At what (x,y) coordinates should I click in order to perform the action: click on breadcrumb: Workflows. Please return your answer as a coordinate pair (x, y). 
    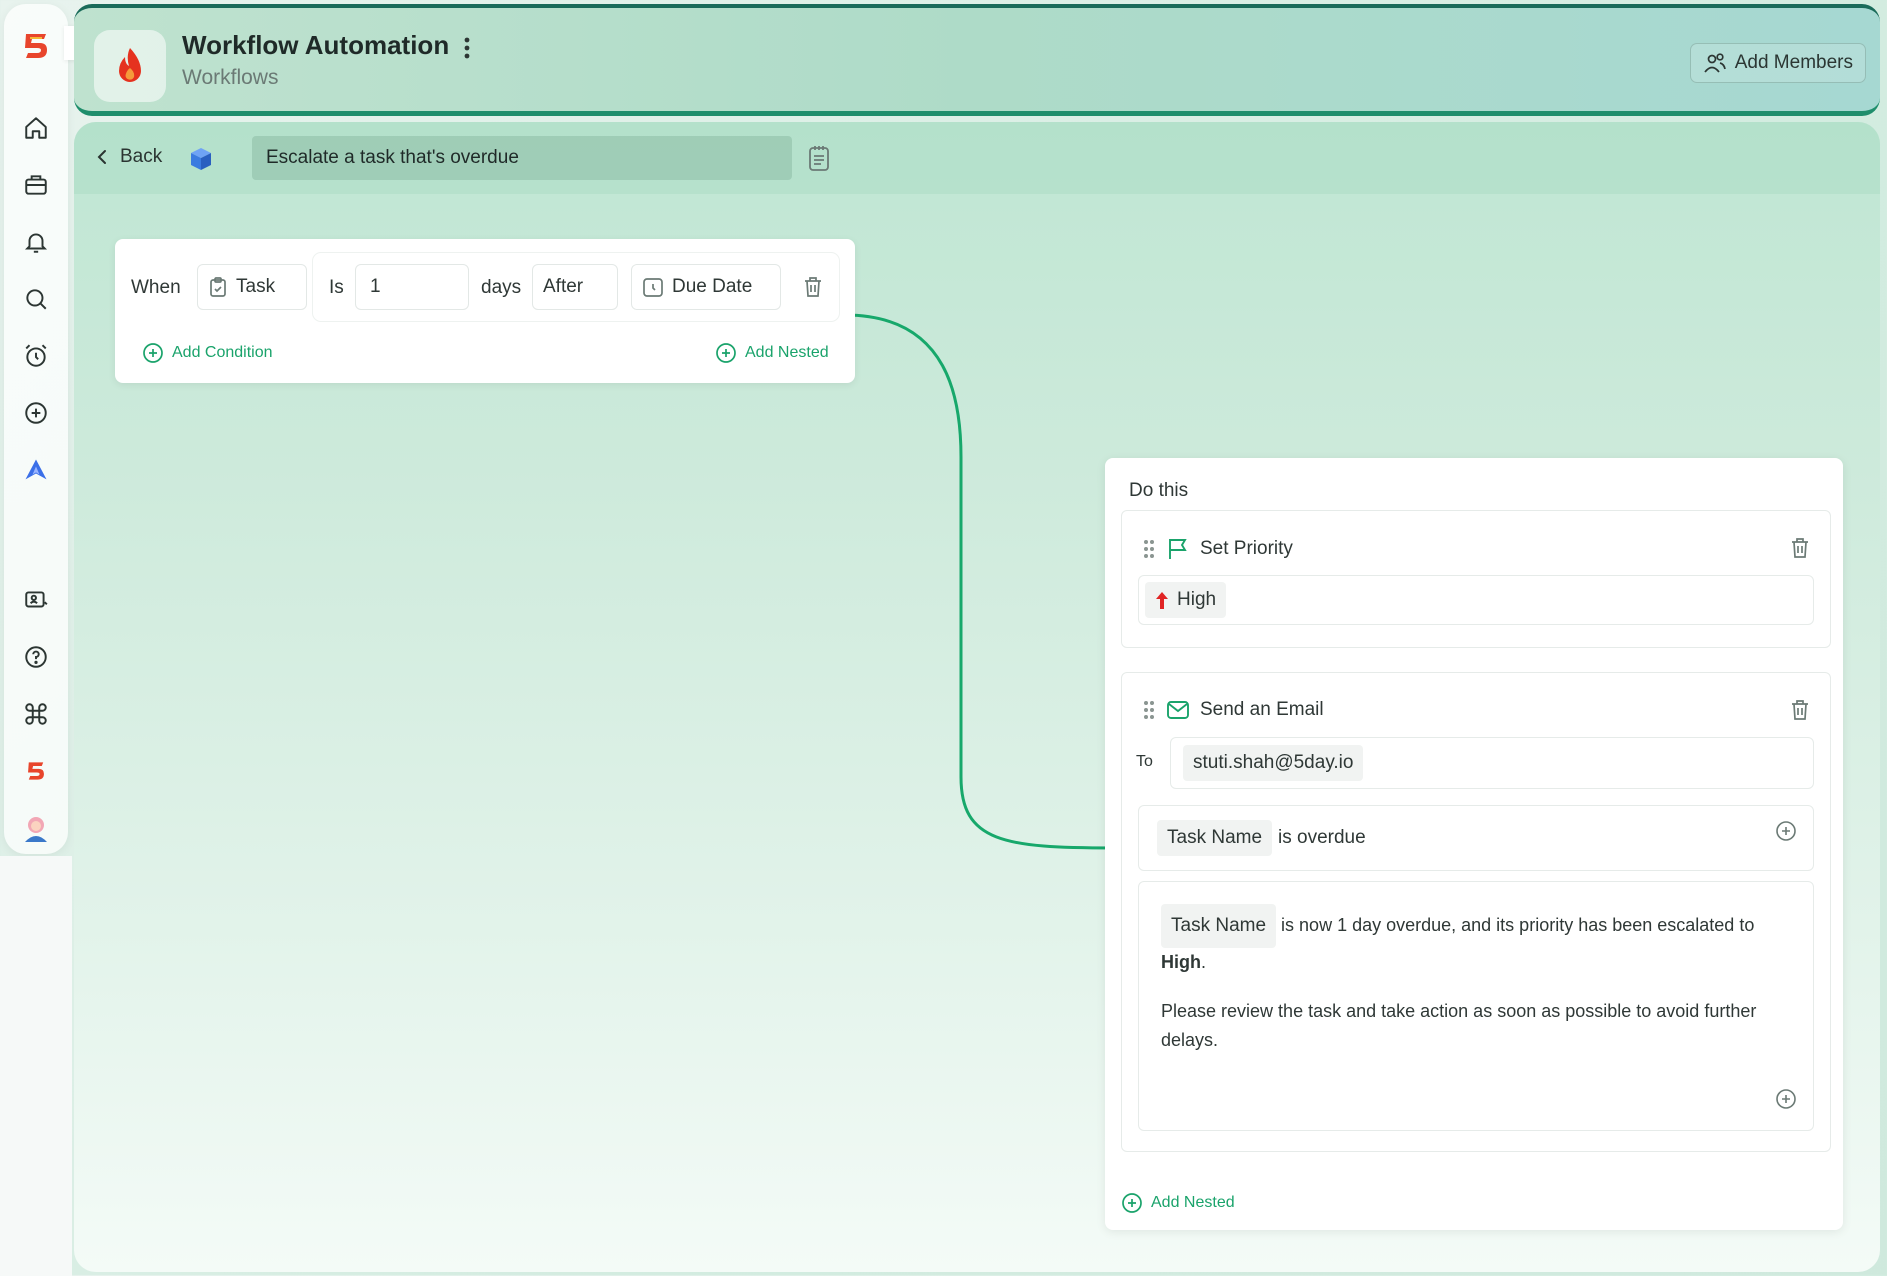
    Looking at the image, I should click on (230, 78).